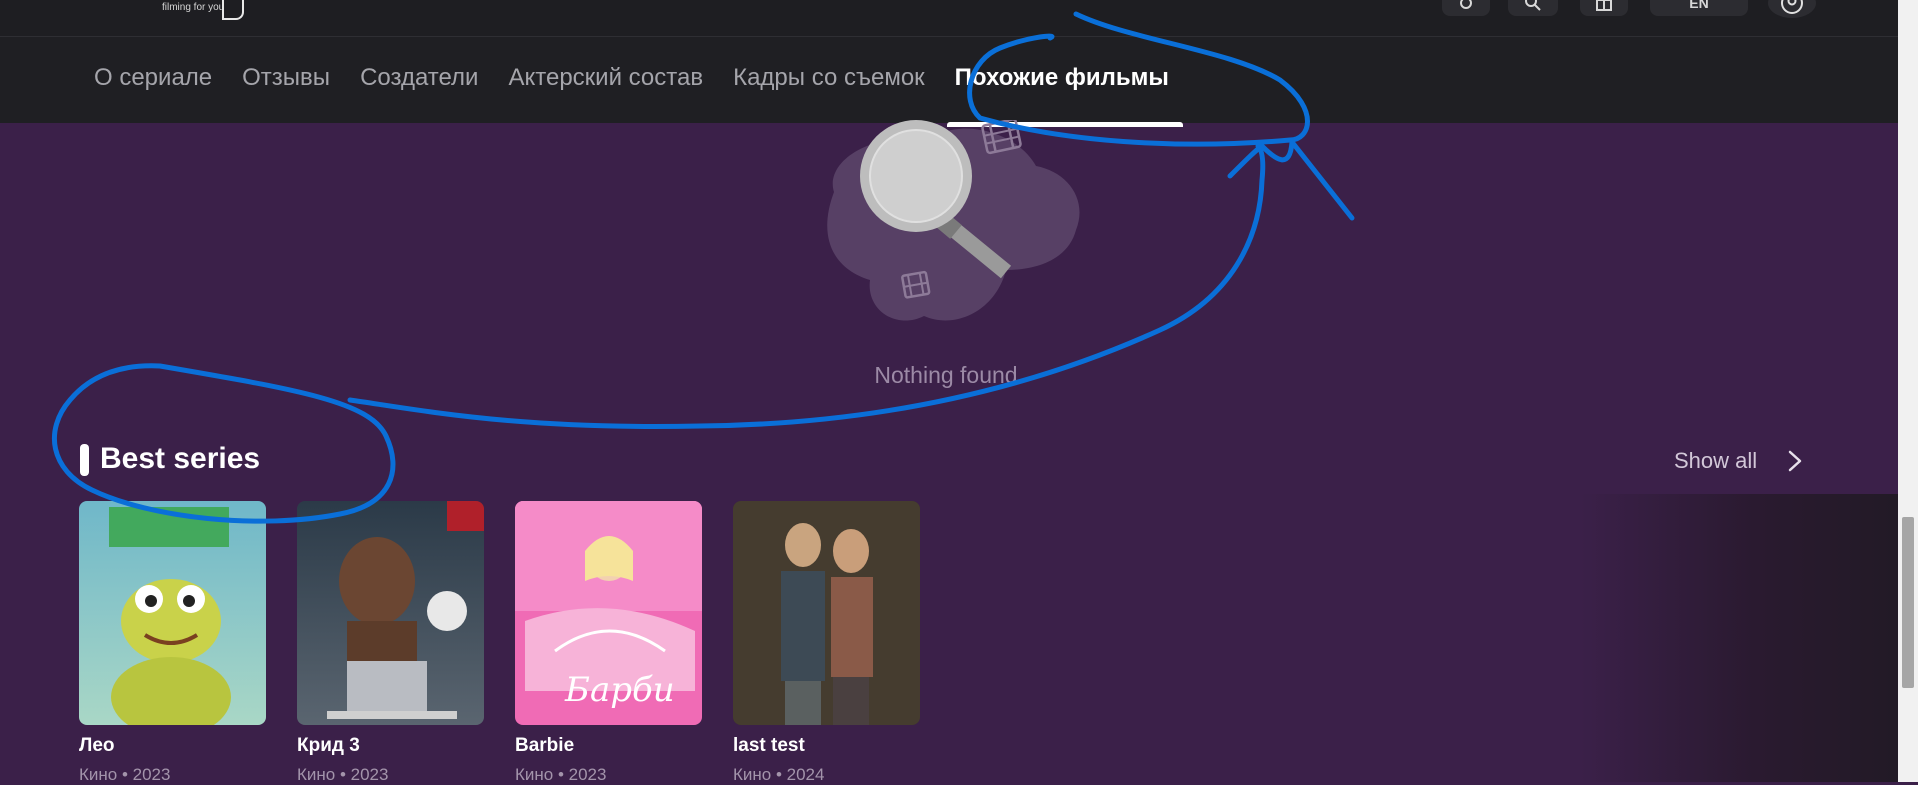 The image size is (1918, 785). I want to click on tab-cast: Актерский состав, so click(605, 78).